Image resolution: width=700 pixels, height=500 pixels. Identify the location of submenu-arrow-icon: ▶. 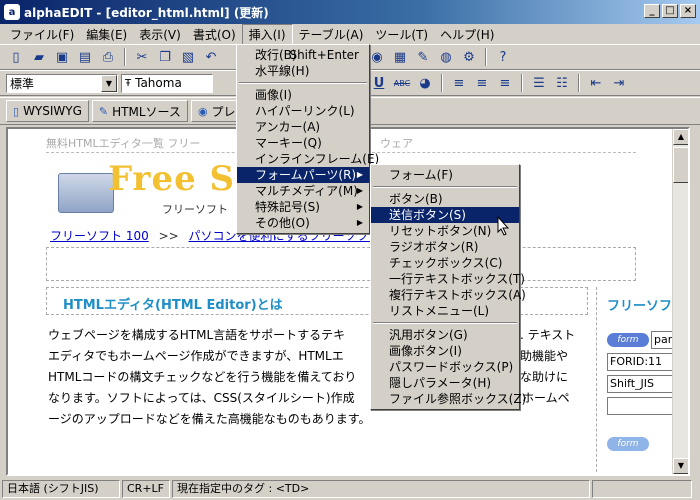
(359, 190).